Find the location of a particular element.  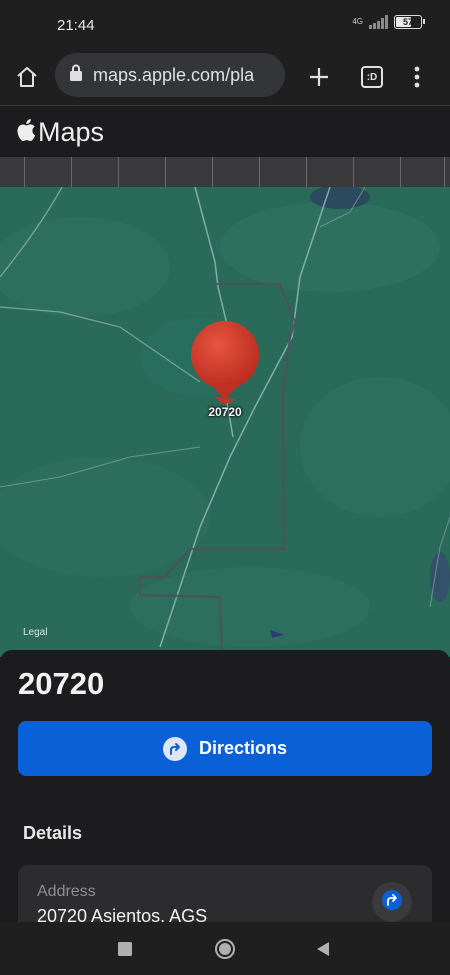

directions-button: Directions is located at coordinates (225, 748).